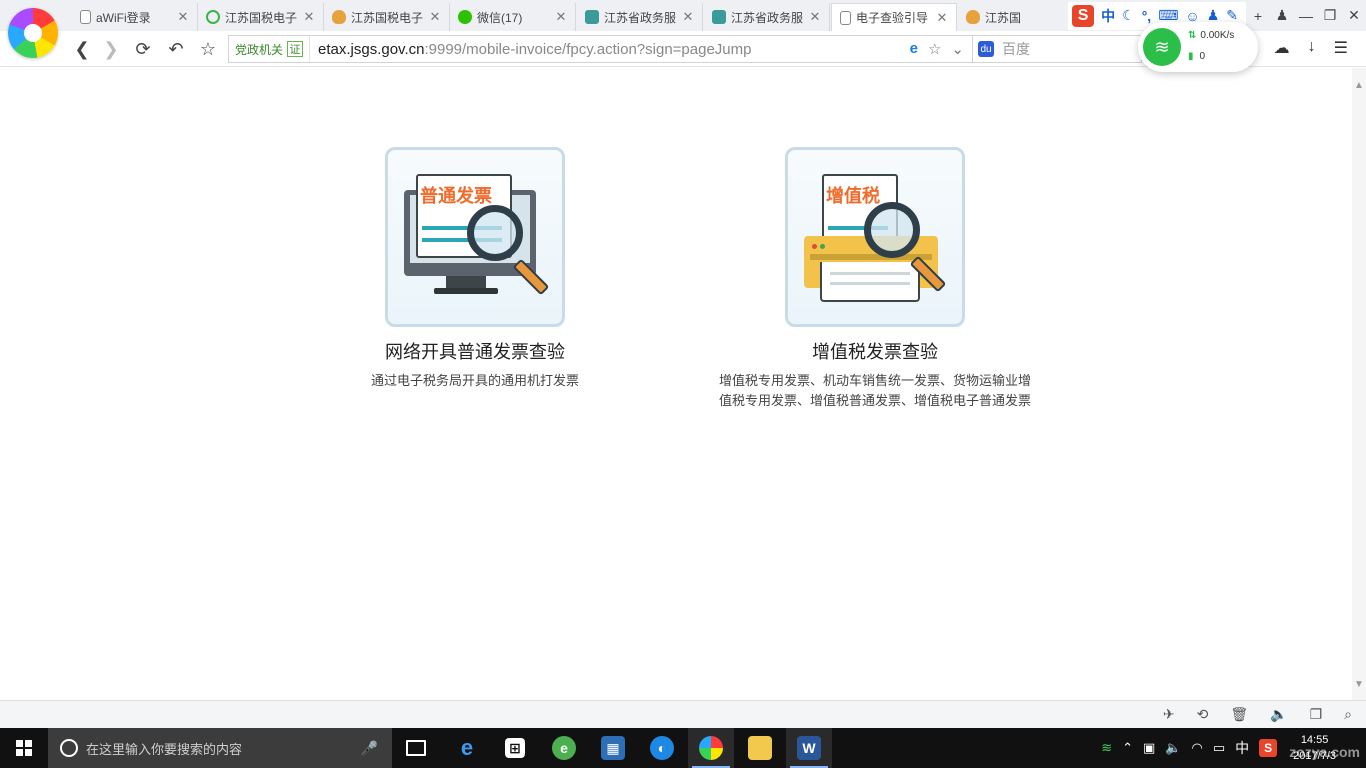 This screenshot has width=1366, height=768. What do you see at coordinates (515, 748) in the screenshot?
I see `taskbar-app-store: ⊞` at bounding box center [515, 748].